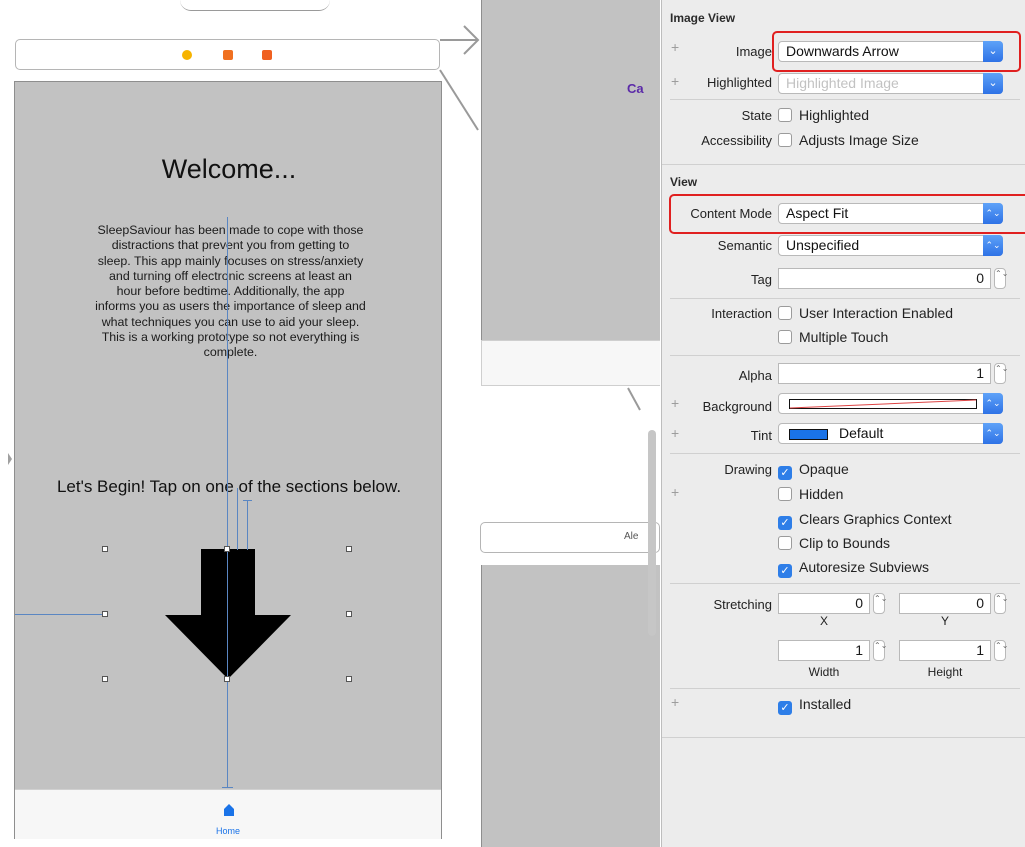  I want to click on stretch-width-field: 1, so click(824, 650).